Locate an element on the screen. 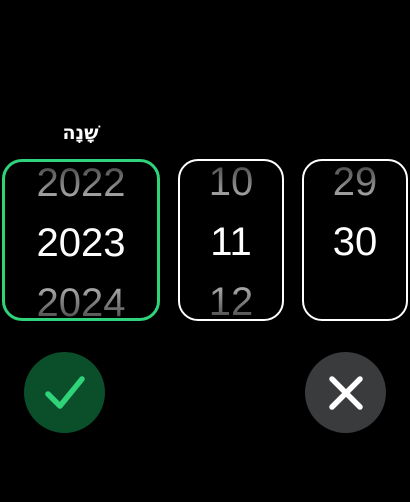 This screenshot has height=502, width=410. day-selected-value: 30 is located at coordinates (355, 242).